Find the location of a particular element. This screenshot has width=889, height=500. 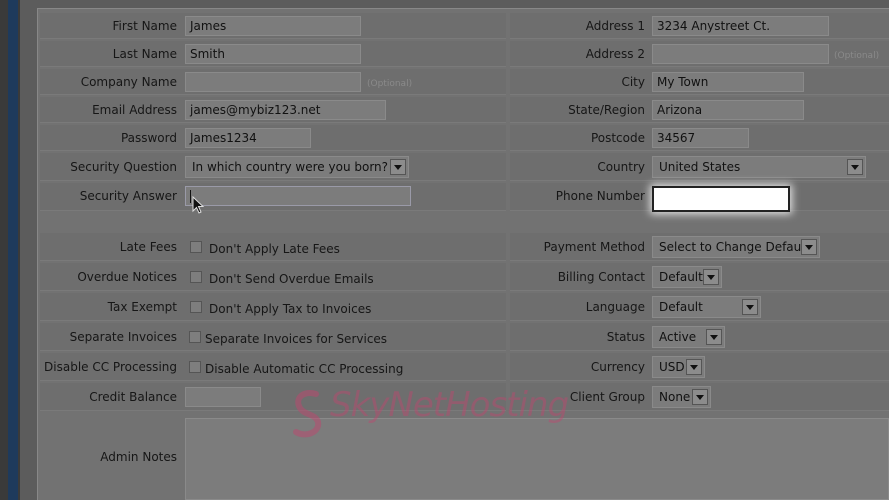

language-select: Default is located at coordinates (706, 307).